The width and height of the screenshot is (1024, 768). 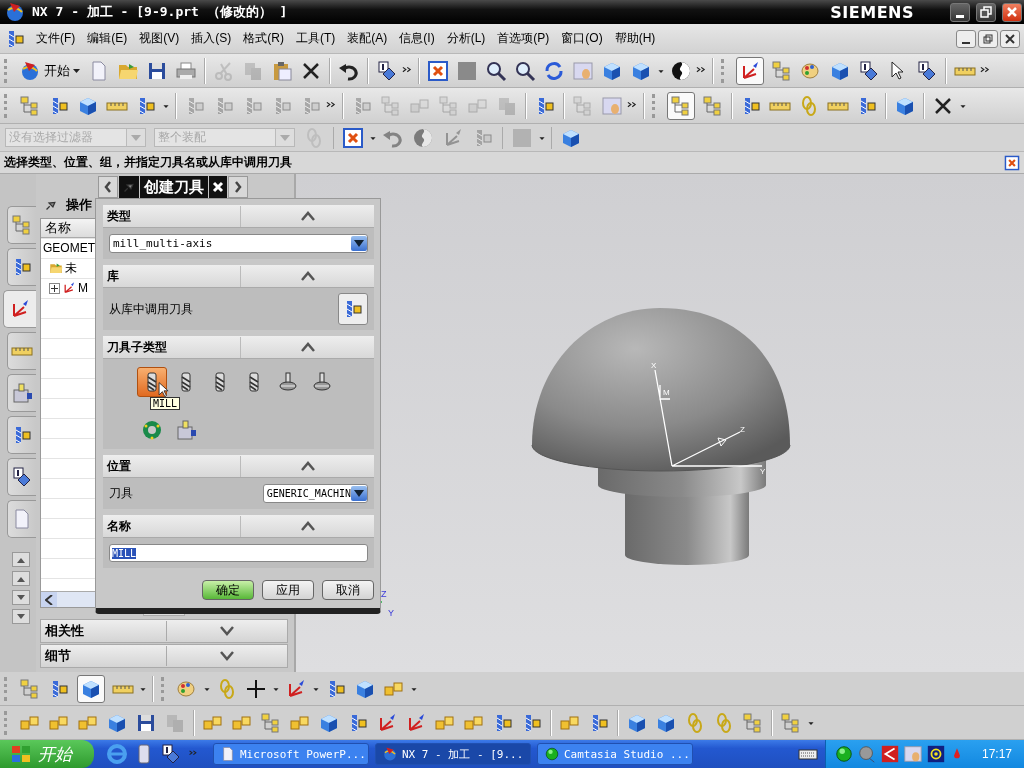 What do you see at coordinates (582, 38) in the screenshot?
I see `menu-item: 窗口(O)` at bounding box center [582, 38].